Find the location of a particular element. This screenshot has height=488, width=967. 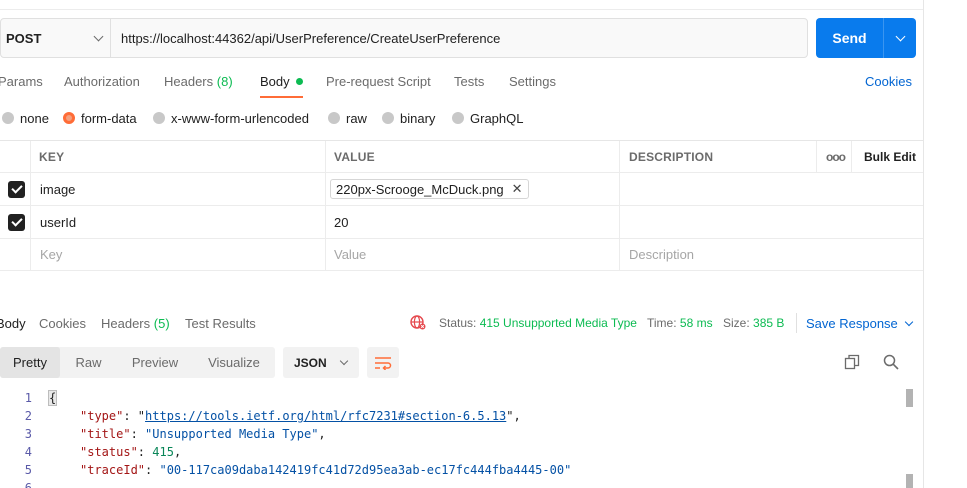

view-raw-button: Raw is located at coordinates (88, 362).